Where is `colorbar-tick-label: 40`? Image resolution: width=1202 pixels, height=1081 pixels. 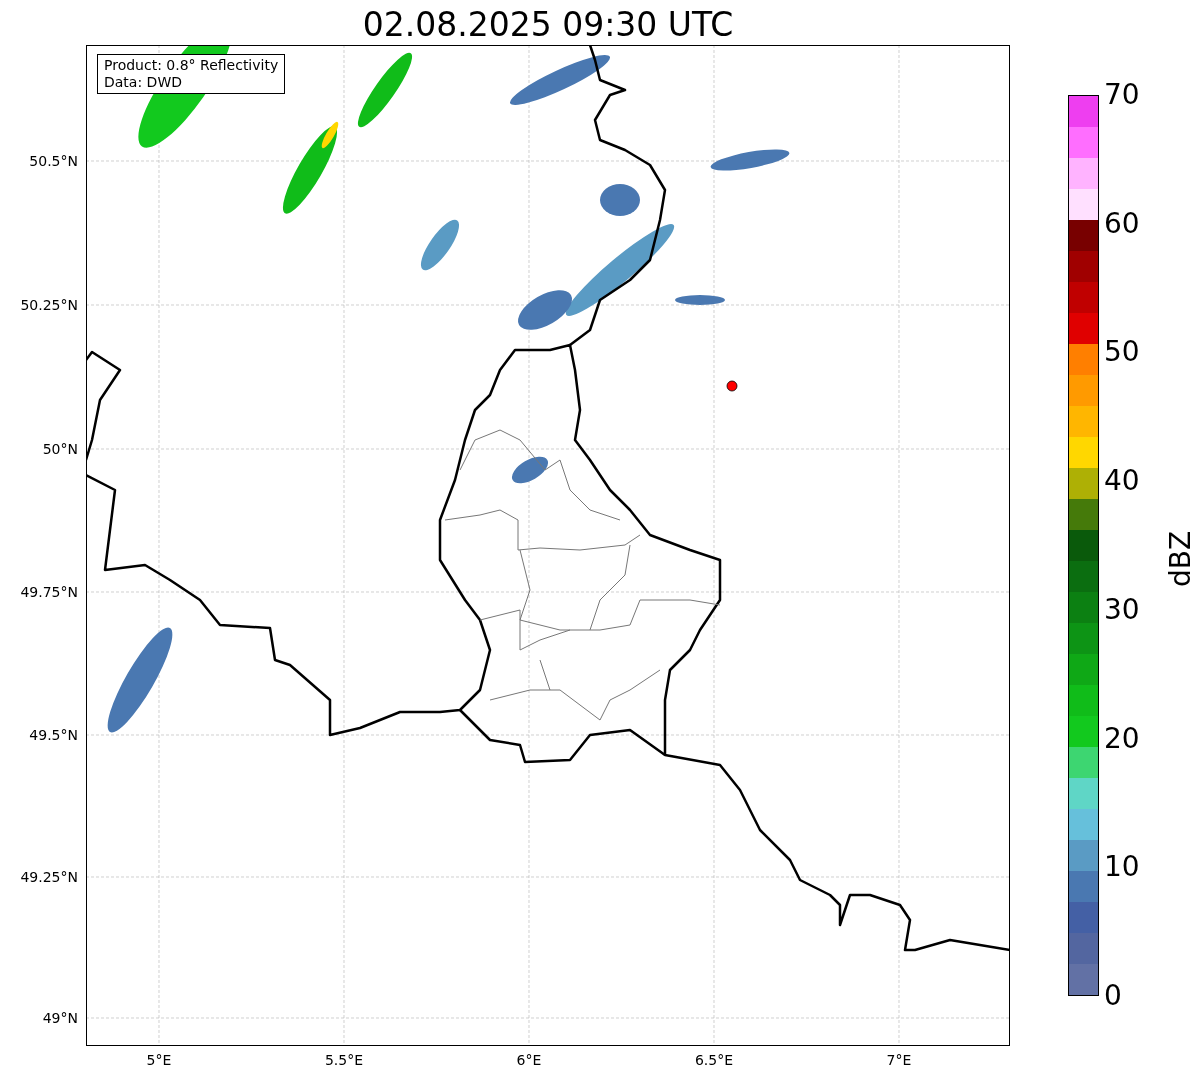 colorbar-tick-label: 40 is located at coordinates (1122, 481).